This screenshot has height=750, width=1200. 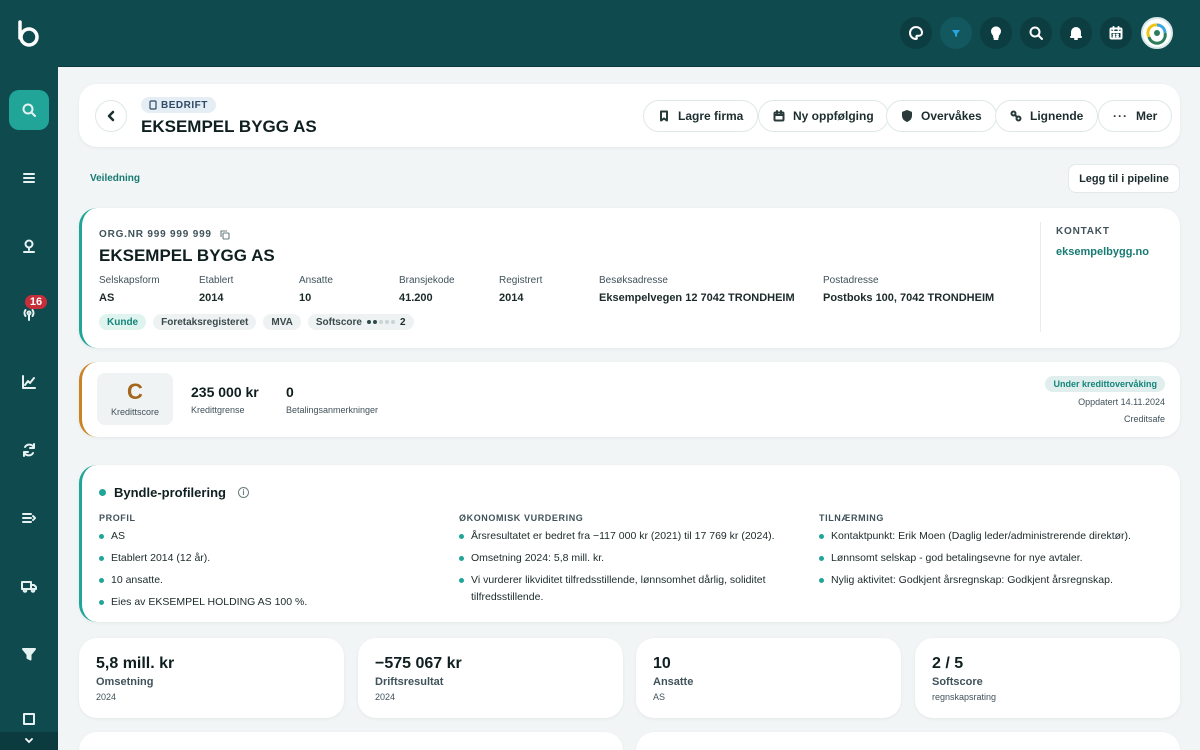 I want to click on filter-button, so click(x=956, y=33).